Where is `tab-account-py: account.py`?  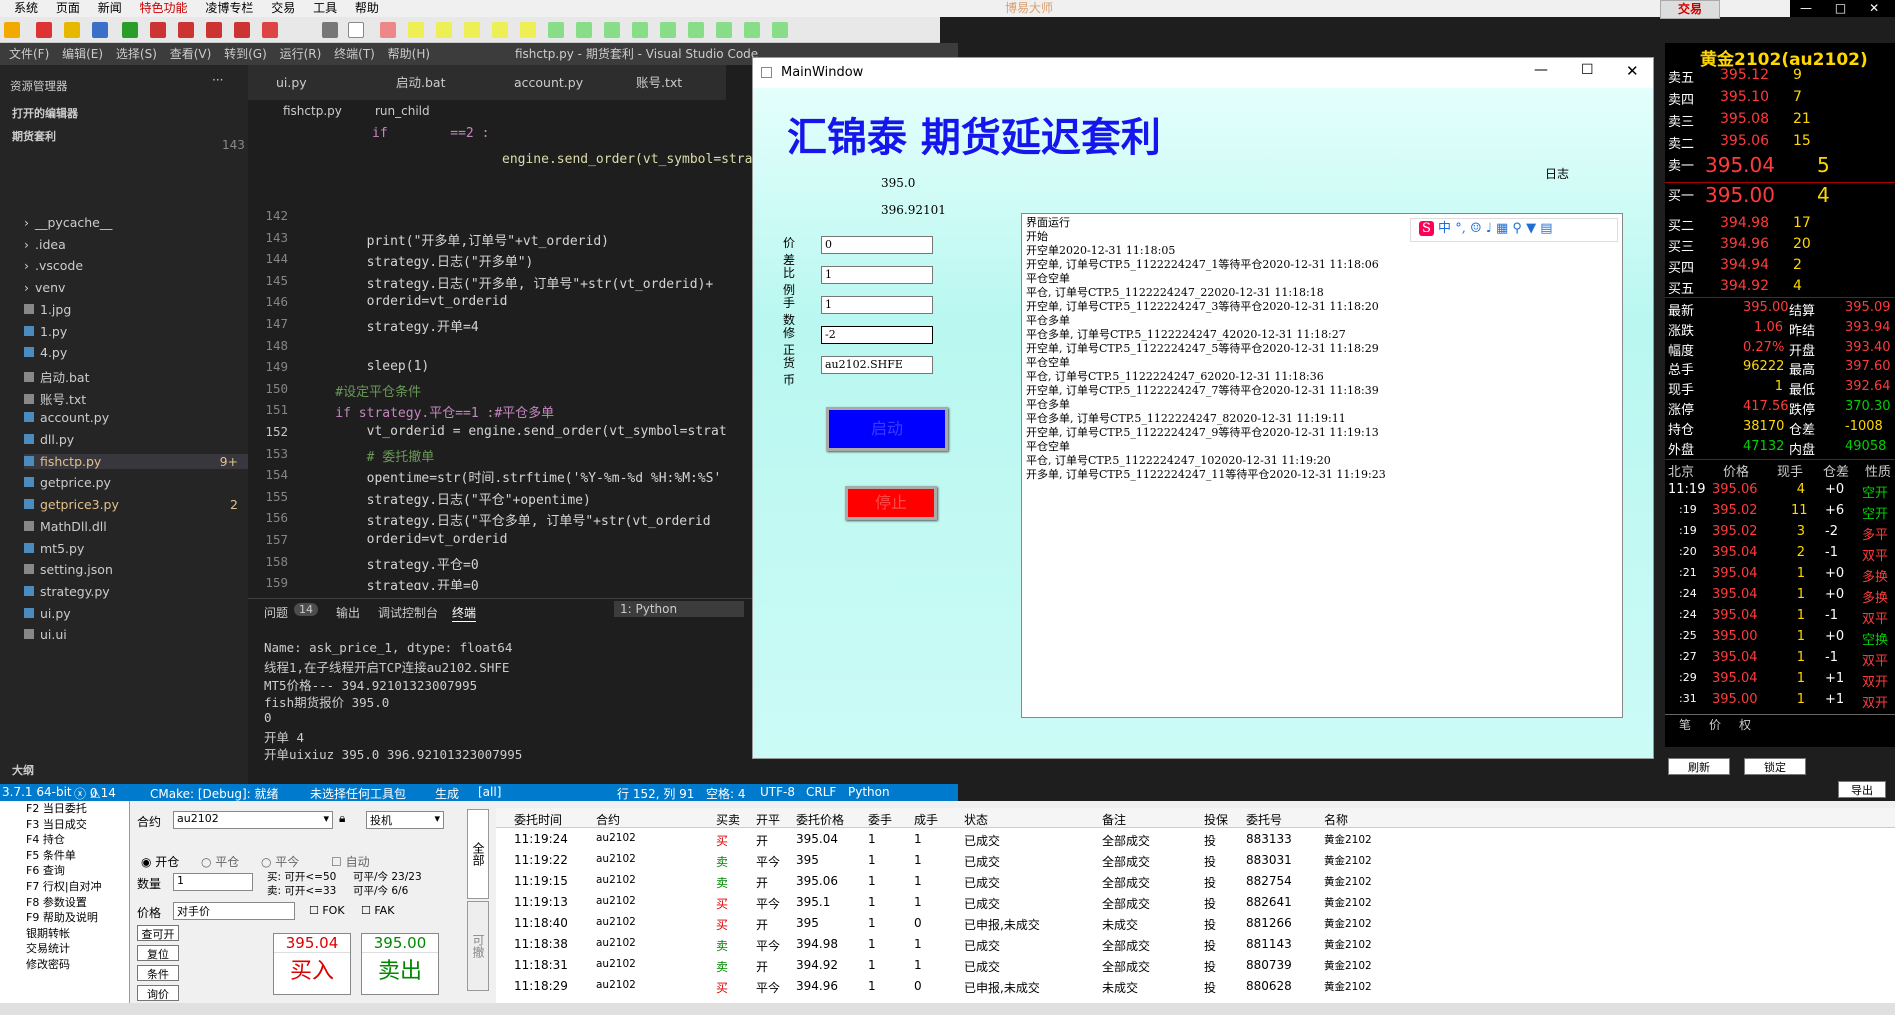 tab-account-py: account.py is located at coordinates (547, 82).